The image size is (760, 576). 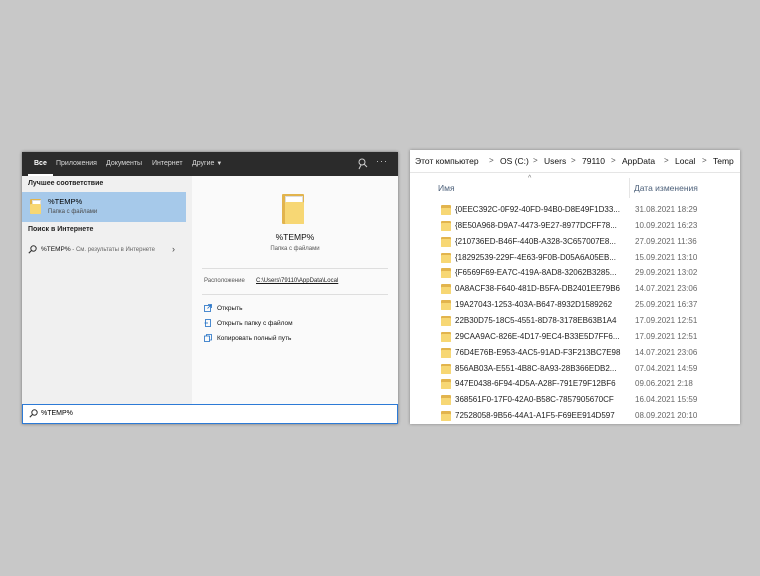 I want to click on open-label: Открыть, so click(x=230, y=308).